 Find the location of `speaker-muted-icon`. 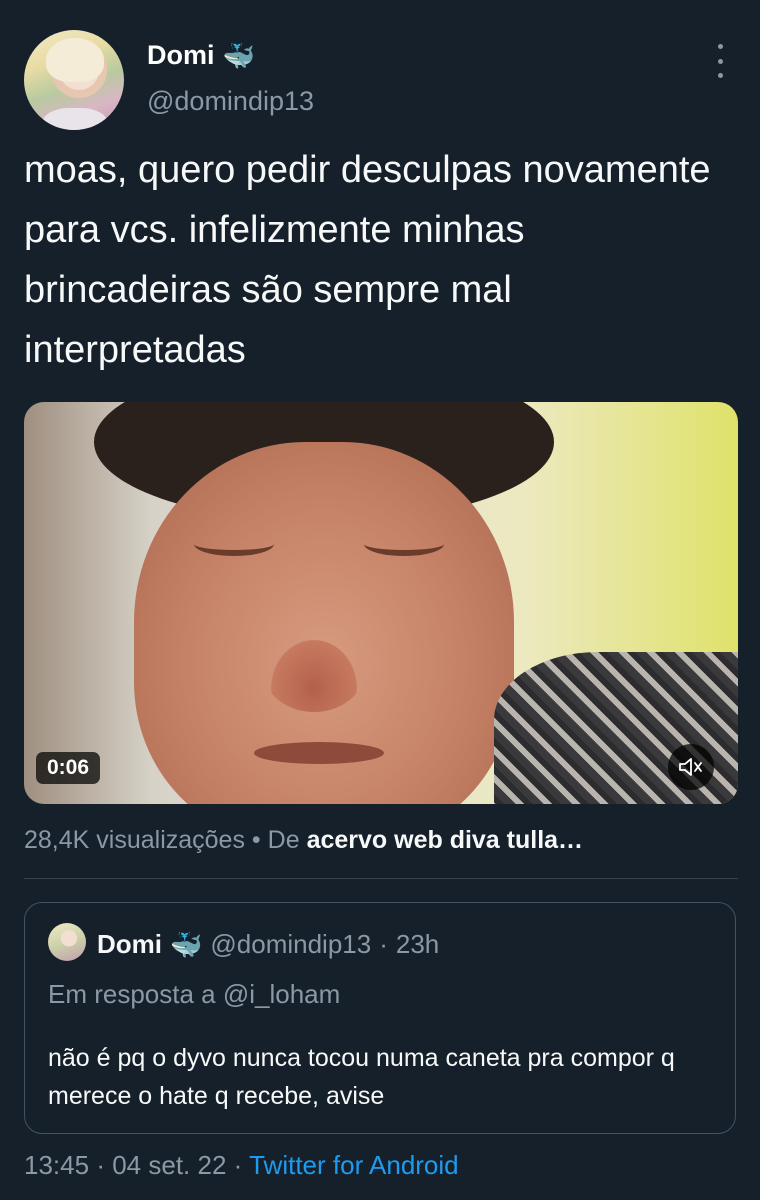

speaker-muted-icon is located at coordinates (690, 767).